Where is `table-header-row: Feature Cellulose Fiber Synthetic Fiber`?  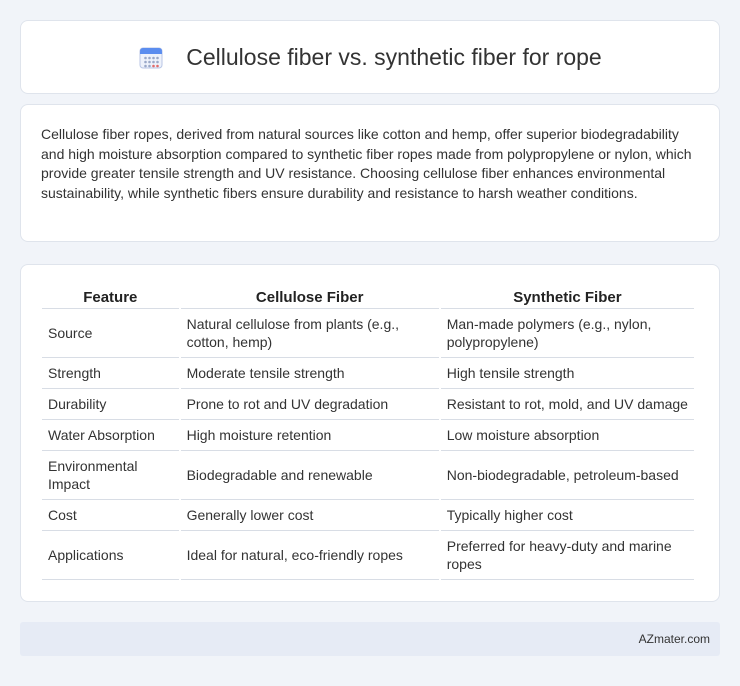 table-header-row: Feature Cellulose Fiber Synthetic Fiber is located at coordinates (368, 297).